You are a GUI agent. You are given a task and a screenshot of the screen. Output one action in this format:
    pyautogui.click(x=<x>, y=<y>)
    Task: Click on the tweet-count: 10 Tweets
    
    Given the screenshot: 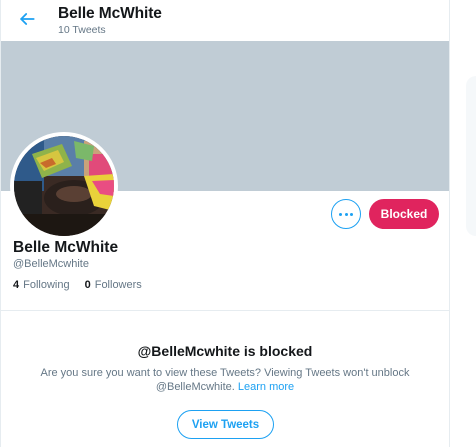 What is the action you would take?
    pyautogui.click(x=82, y=30)
    